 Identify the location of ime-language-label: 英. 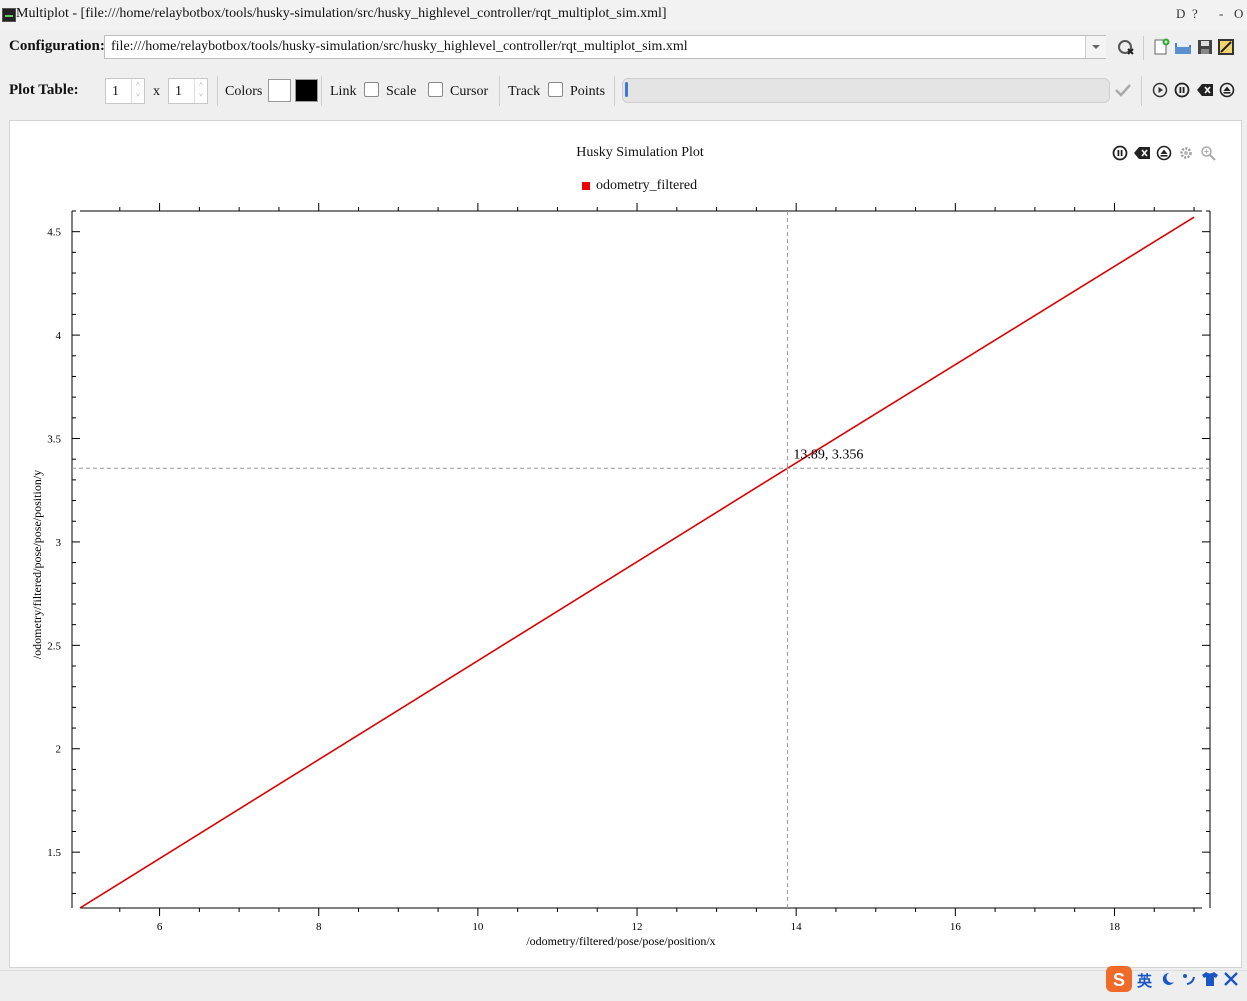
(1144, 980).